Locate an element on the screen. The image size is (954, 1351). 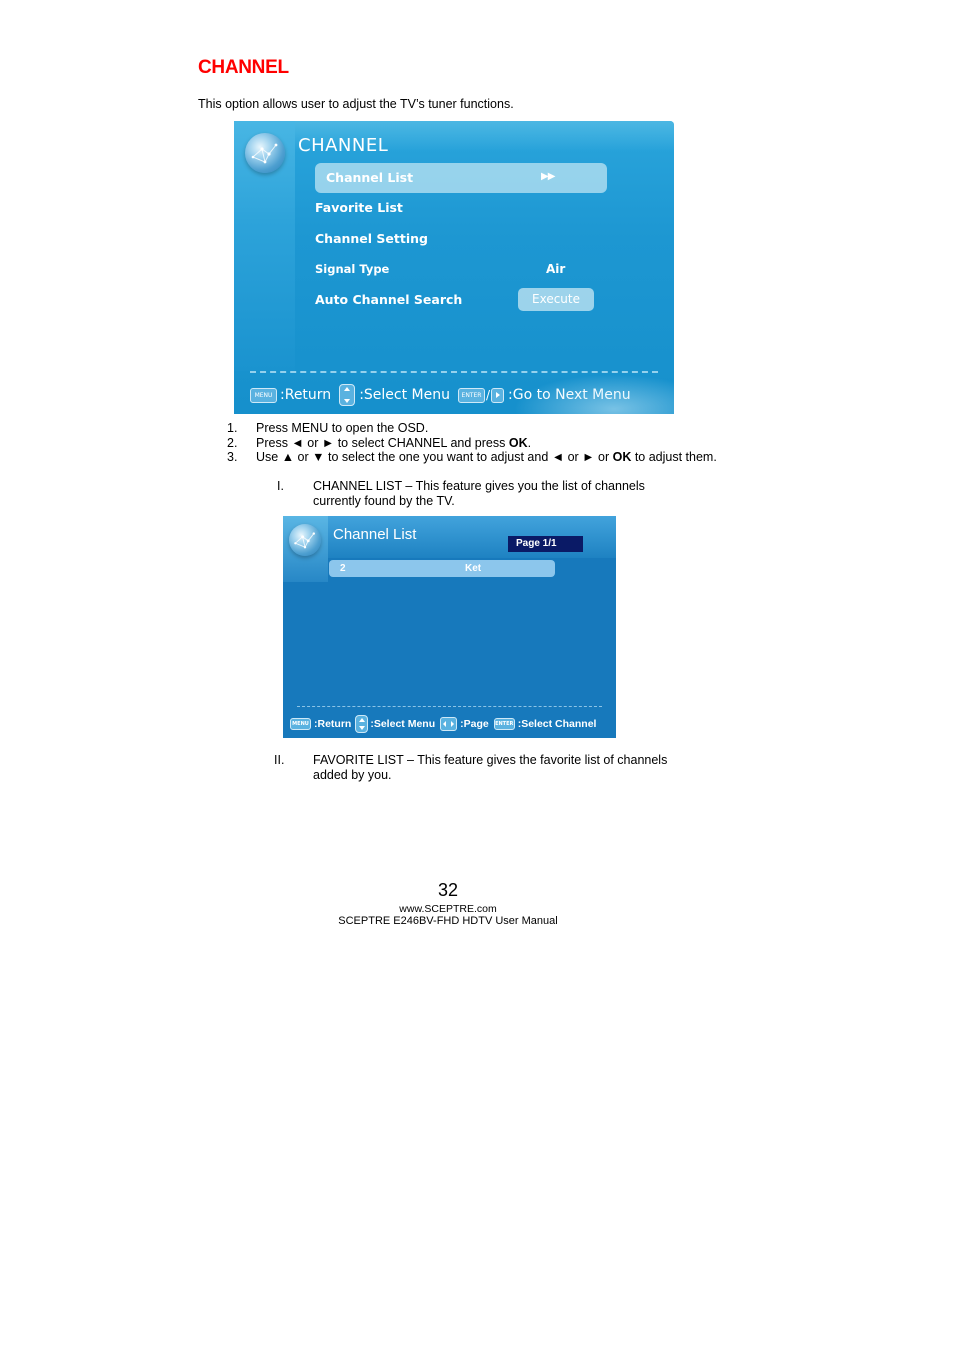
menu-item-signal-type: Signal Type is located at coordinates (352, 269).